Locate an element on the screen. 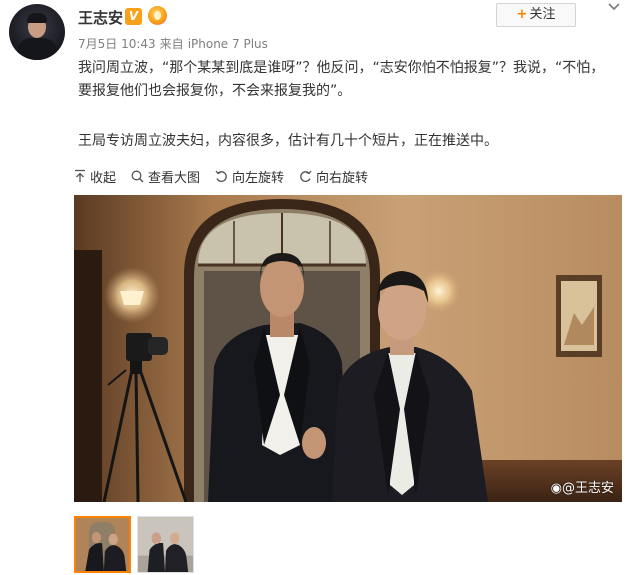 The height and width of the screenshot is (575, 640). rotate-left-button: 向左旋转 is located at coordinates (250, 176).